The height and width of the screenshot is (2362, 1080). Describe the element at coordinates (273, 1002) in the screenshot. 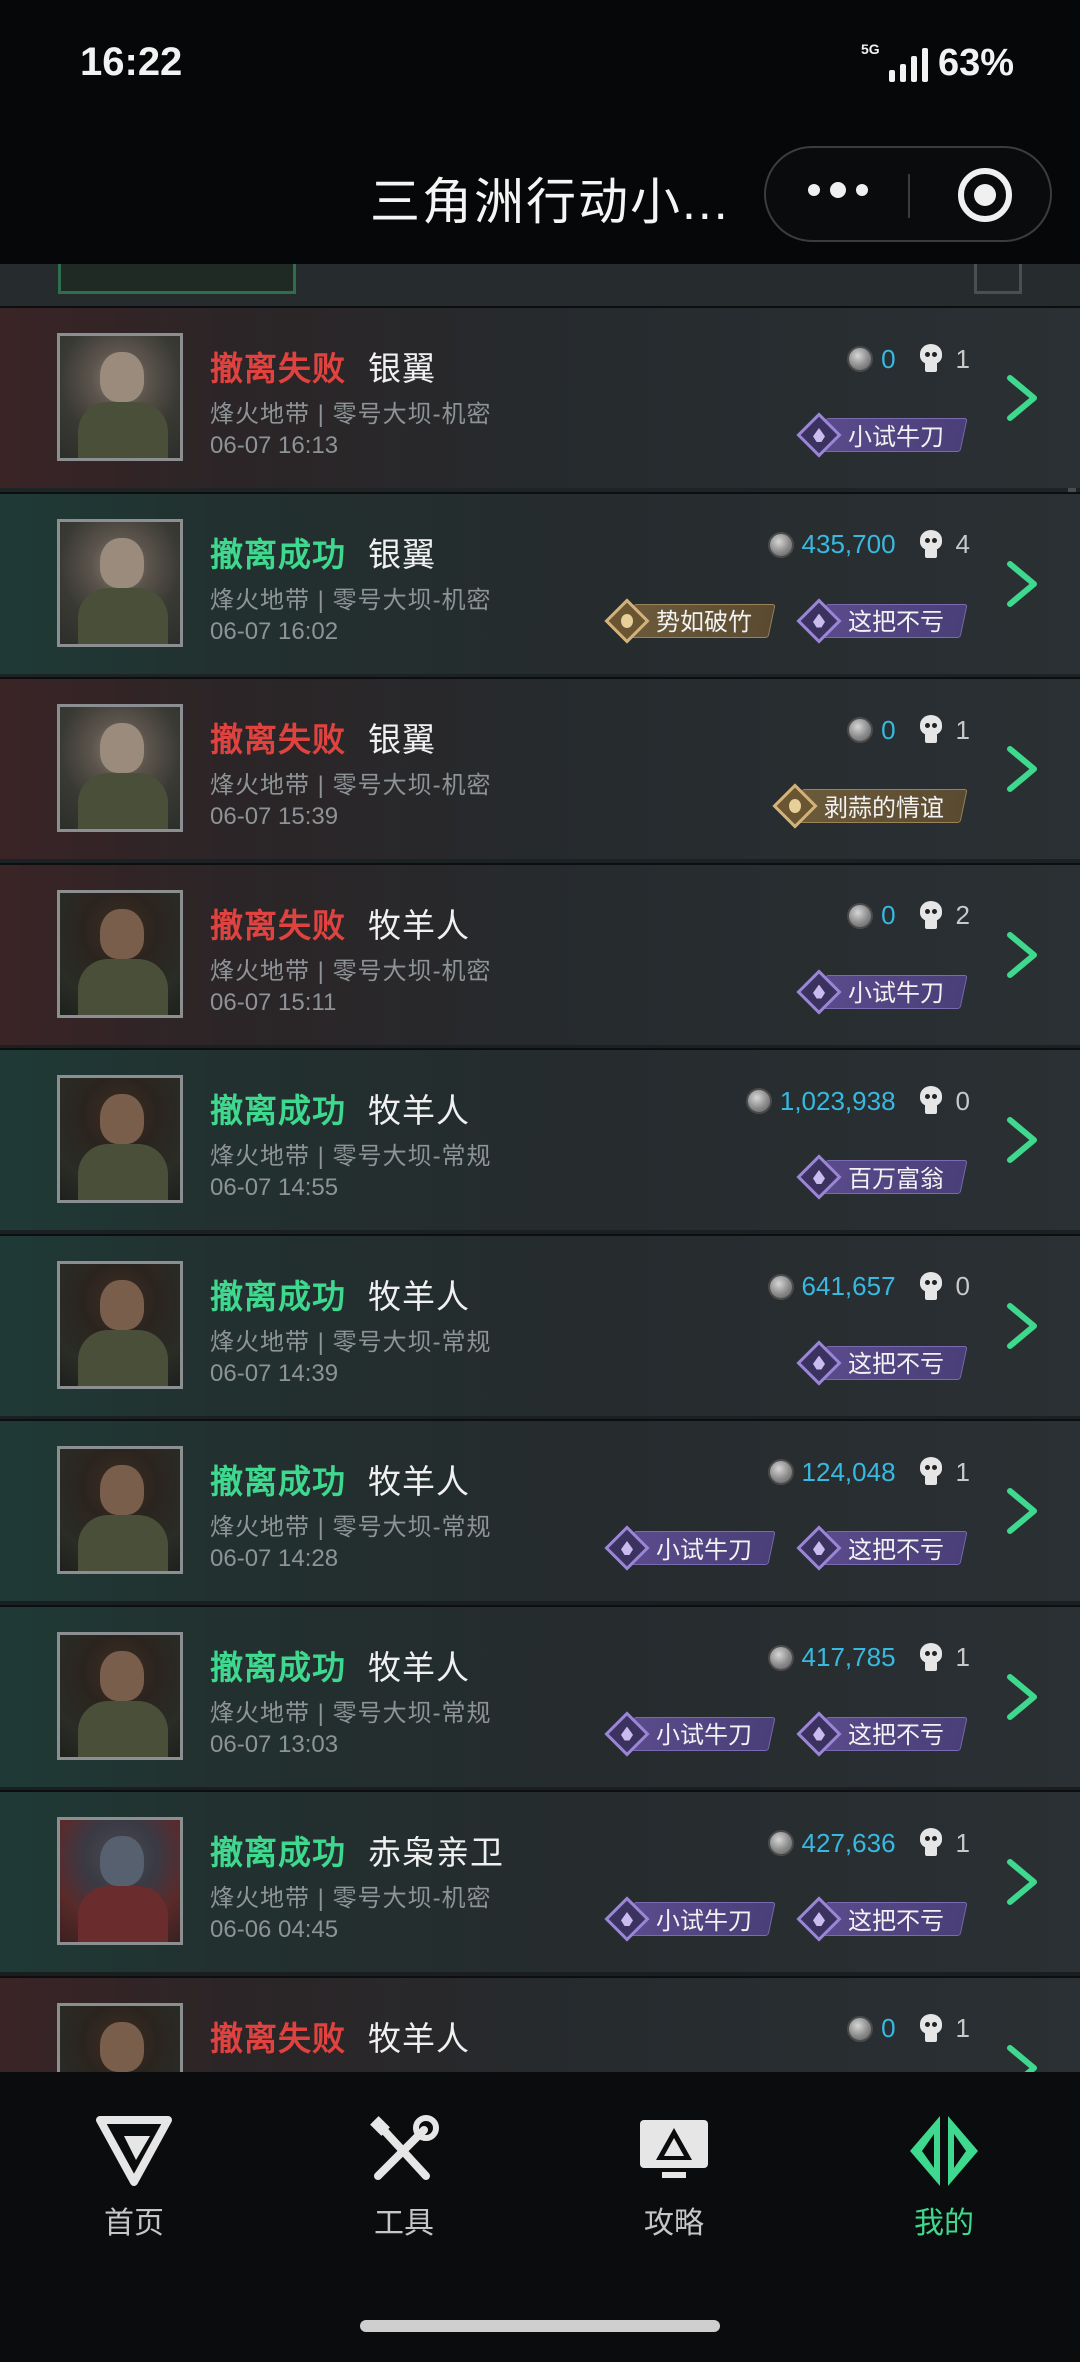

I see `match-datetime: 06-07 15:11` at that location.